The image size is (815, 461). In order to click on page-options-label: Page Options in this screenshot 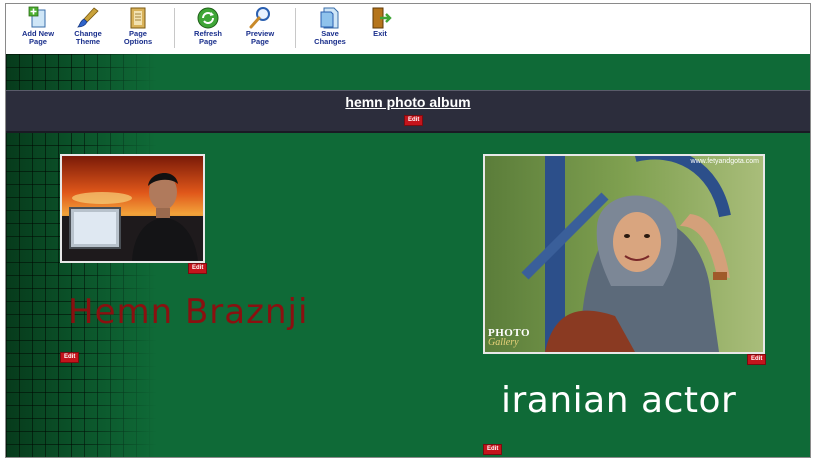, I will do `click(138, 37)`.